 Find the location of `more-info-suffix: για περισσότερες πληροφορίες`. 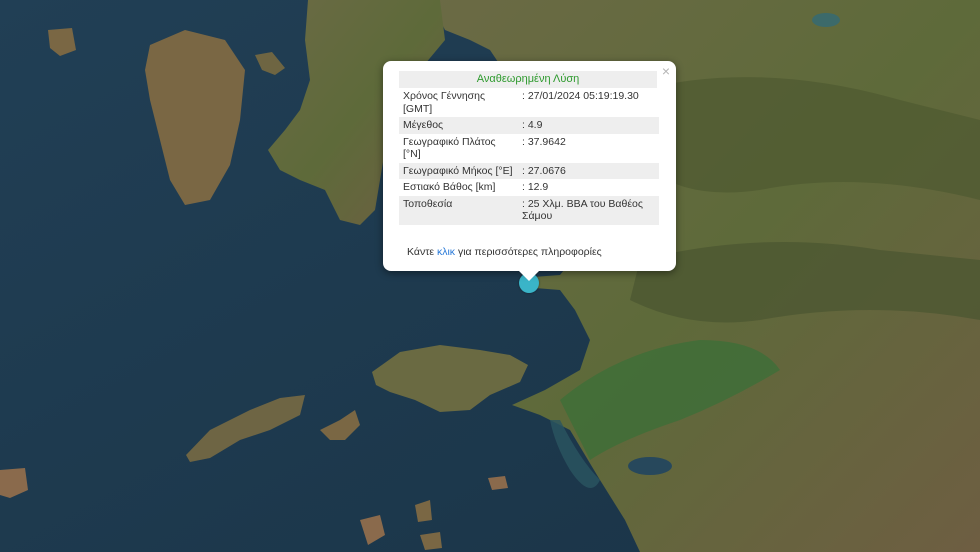

more-info-suffix: για περισσότερες πληροφορίες is located at coordinates (528, 252).